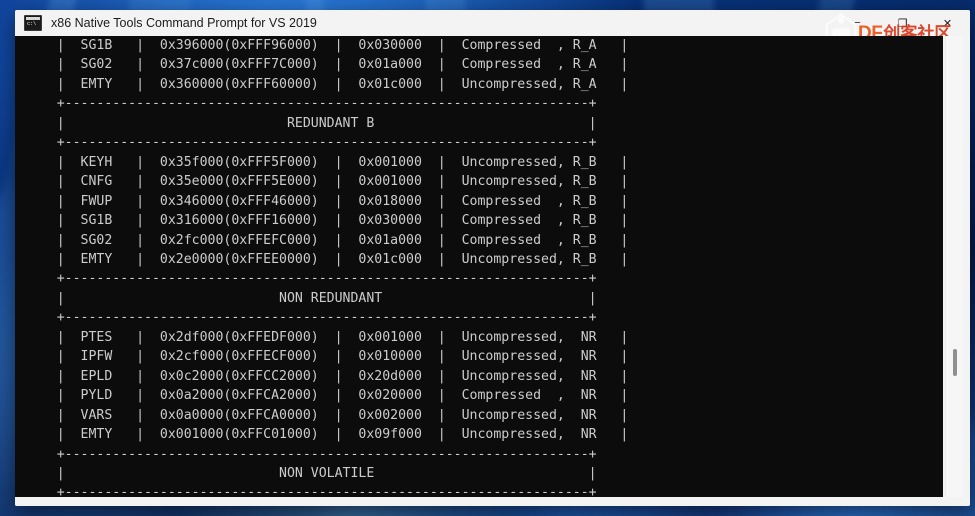  What do you see at coordinates (947, 23) in the screenshot?
I see `close-button: ✕` at bounding box center [947, 23].